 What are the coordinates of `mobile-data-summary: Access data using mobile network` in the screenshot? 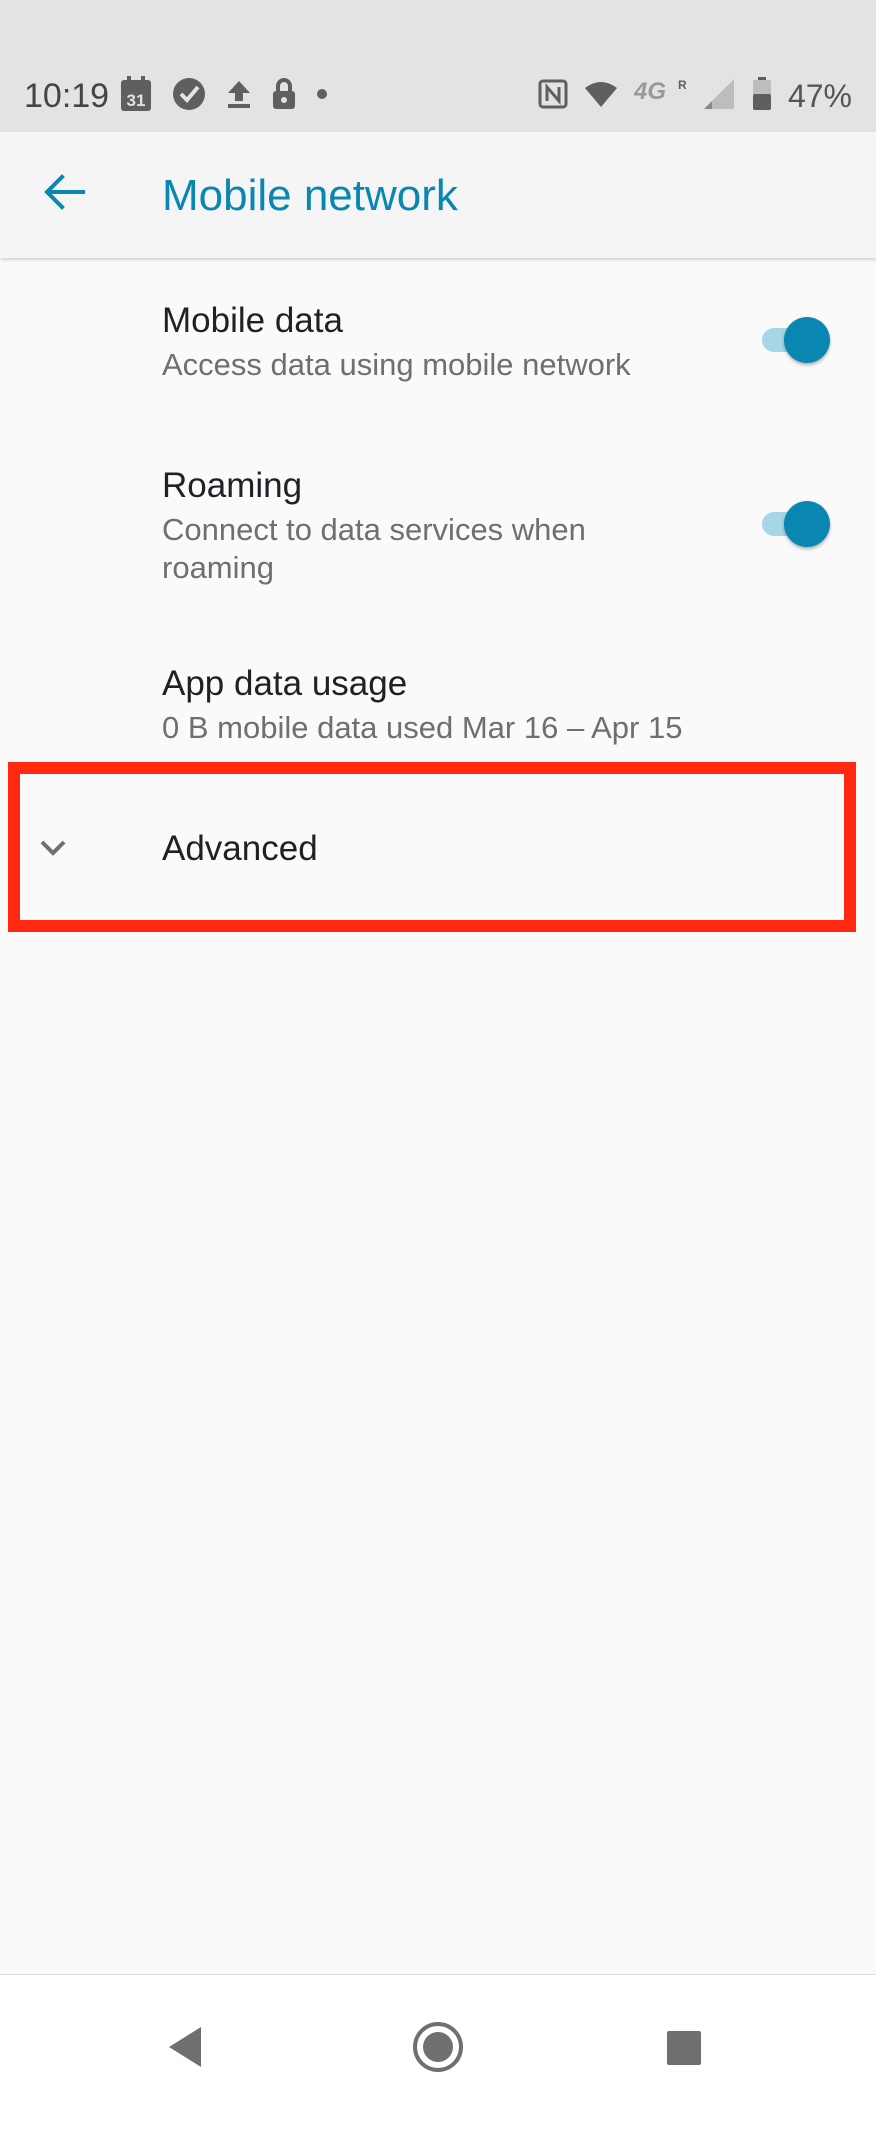 It's located at (396, 364).